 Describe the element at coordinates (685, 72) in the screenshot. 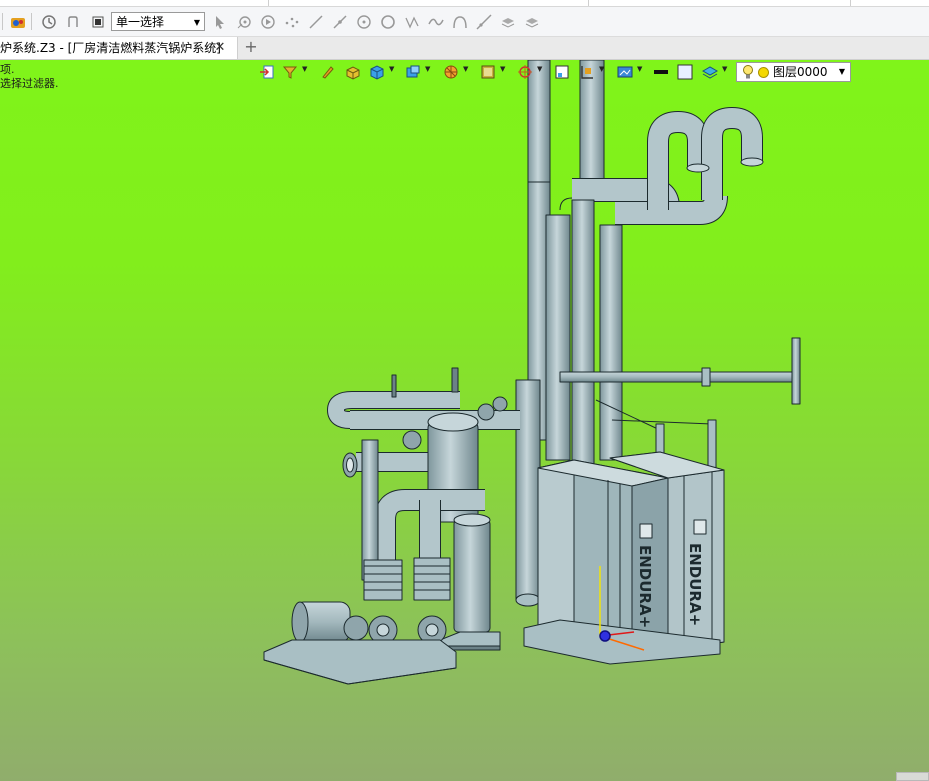

I see `color-swatch-icon` at that location.